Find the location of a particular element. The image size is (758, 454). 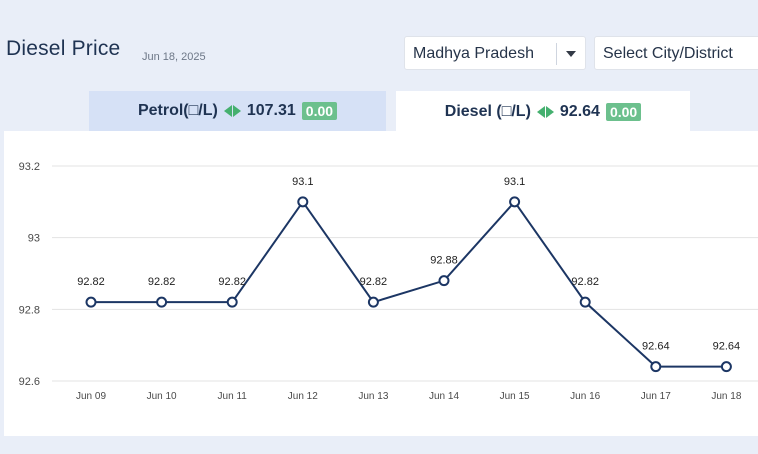

page-date: Jun 18, 2025 is located at coordinates (174, 57).